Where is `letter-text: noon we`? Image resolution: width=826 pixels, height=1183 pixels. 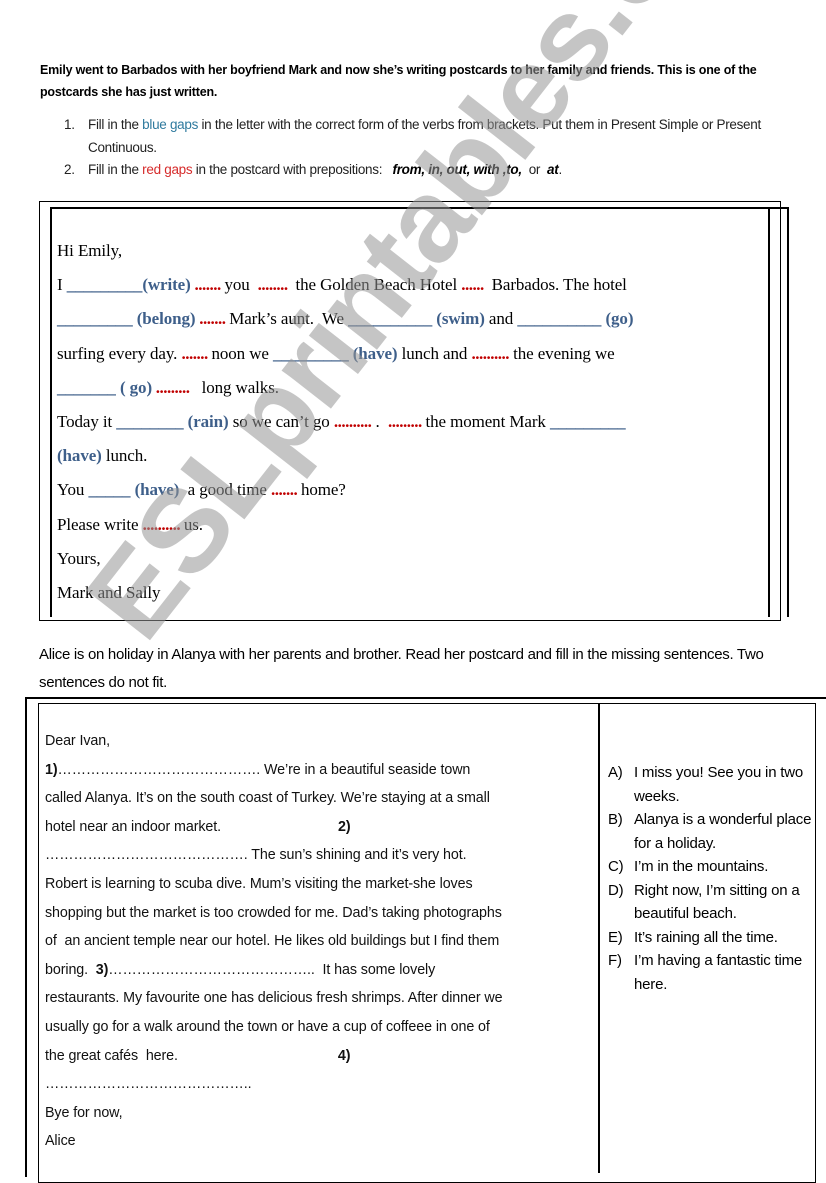
letter-text: noon we is located at coordinates (242, 353).